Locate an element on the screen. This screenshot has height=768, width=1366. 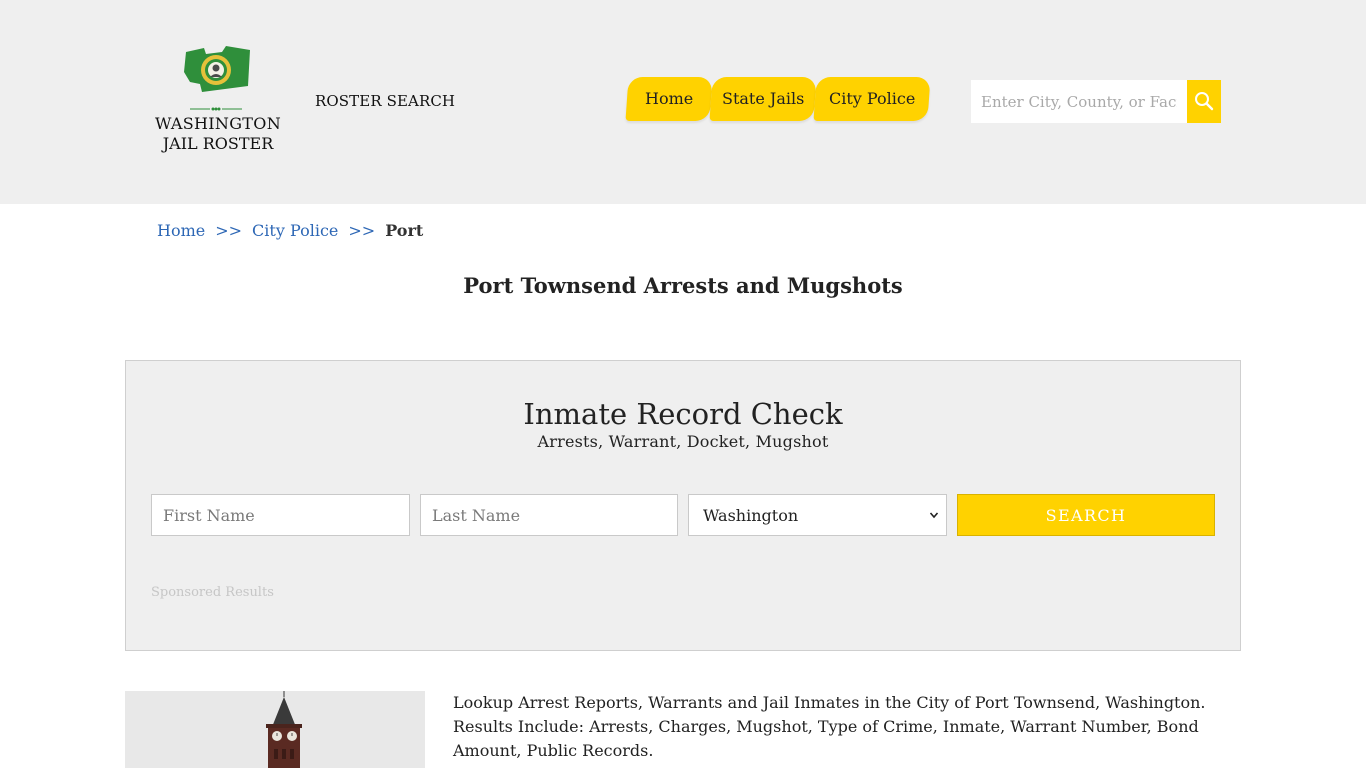
breadcrumb: Home >> City Police >> Port is located at coordinates (290, 230).